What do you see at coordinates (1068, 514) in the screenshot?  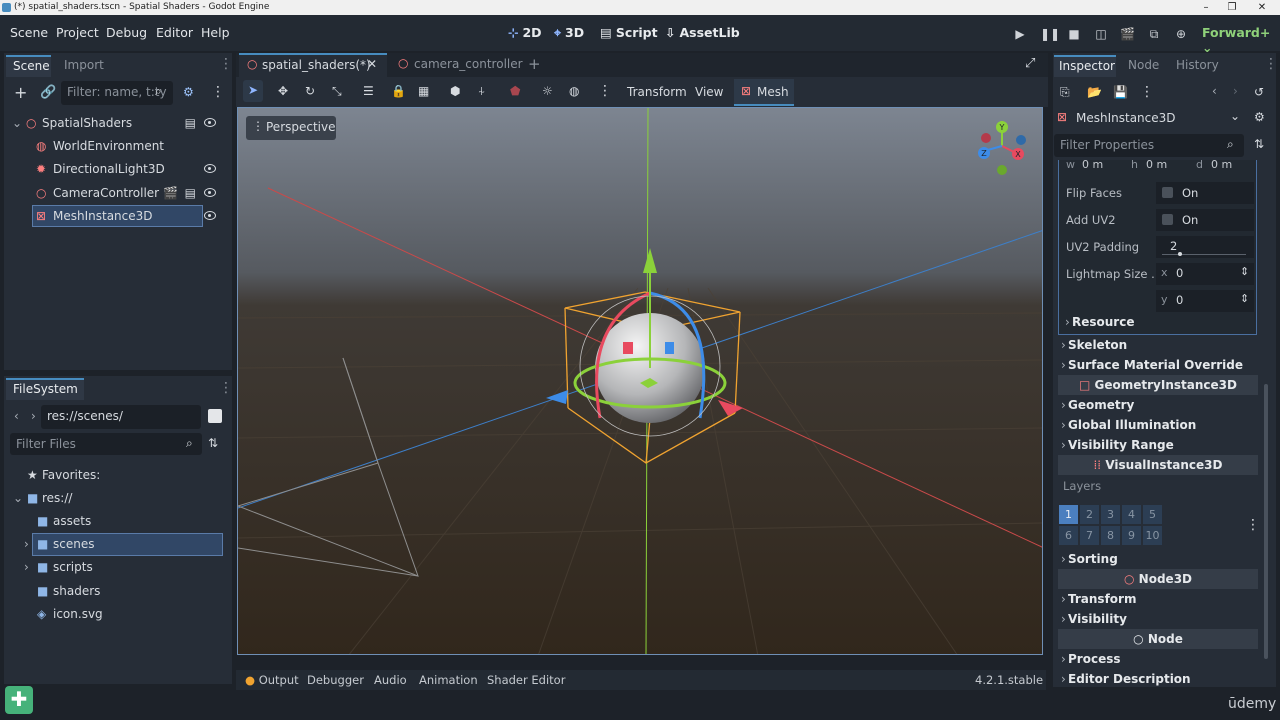 I see `layer-1: 1` at bounding box center [1068, 514].